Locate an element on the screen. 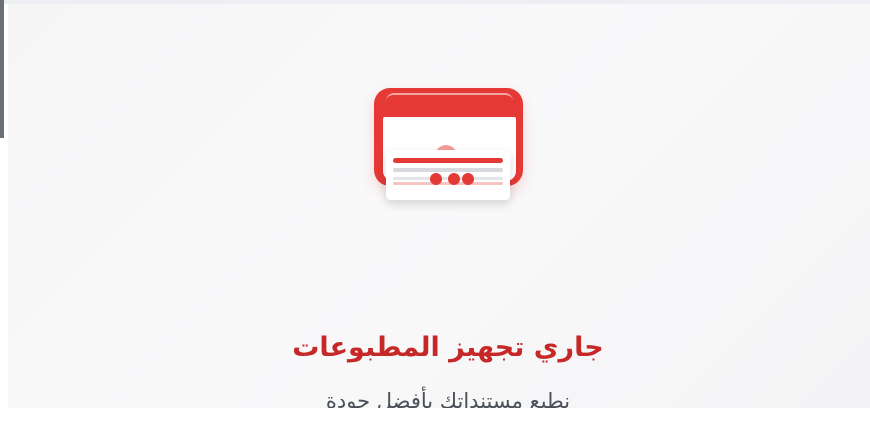 Image resolution: width=870 pixels, height=424 pixels. loading-title: جاري تجهيز المطبوعات is located at coordinates (448, 347).